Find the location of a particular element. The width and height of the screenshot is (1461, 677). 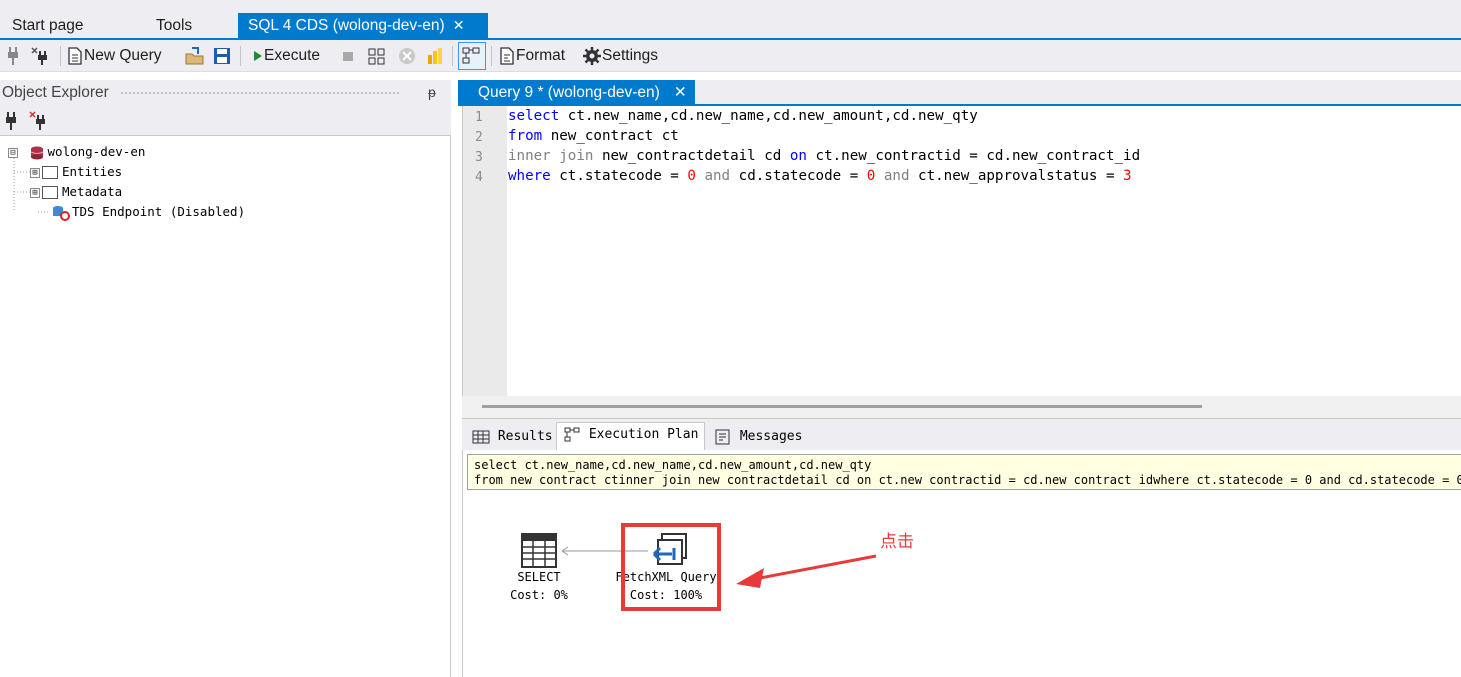

code-text: new_contract ct is located at coordinates (610, 136).